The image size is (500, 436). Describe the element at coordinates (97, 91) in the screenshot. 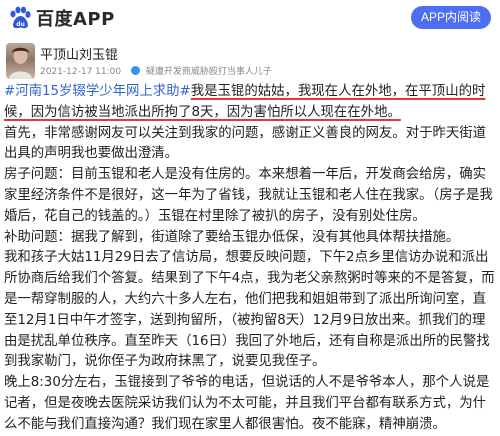

I see `topic-hashtag-link: #河南15岁辍学少年网上求助#` at that location.